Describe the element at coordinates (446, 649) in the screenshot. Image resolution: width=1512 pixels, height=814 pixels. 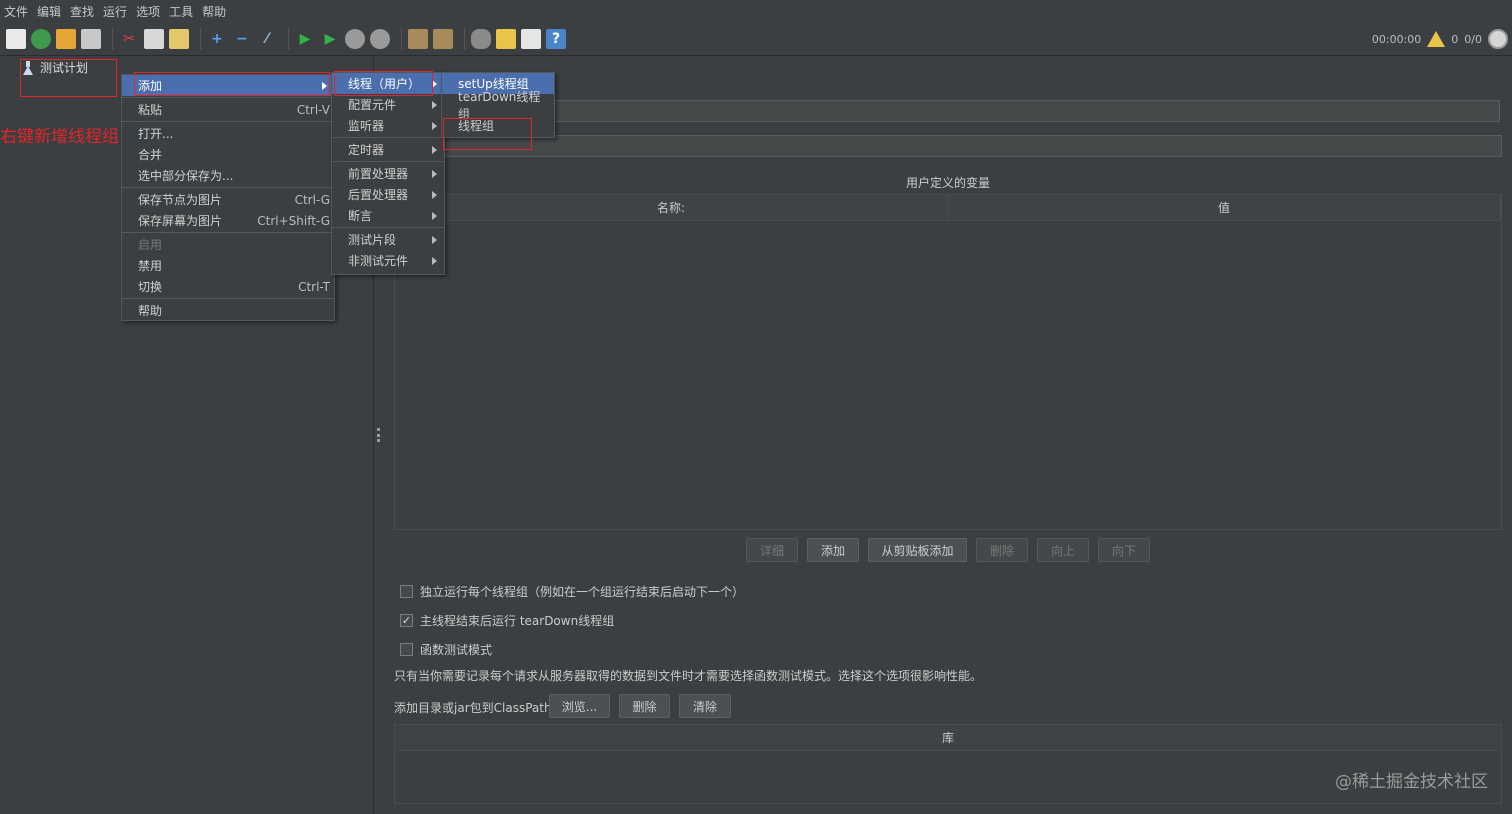
I see `functional-test-mode-option: 函数测试模式` at that location.